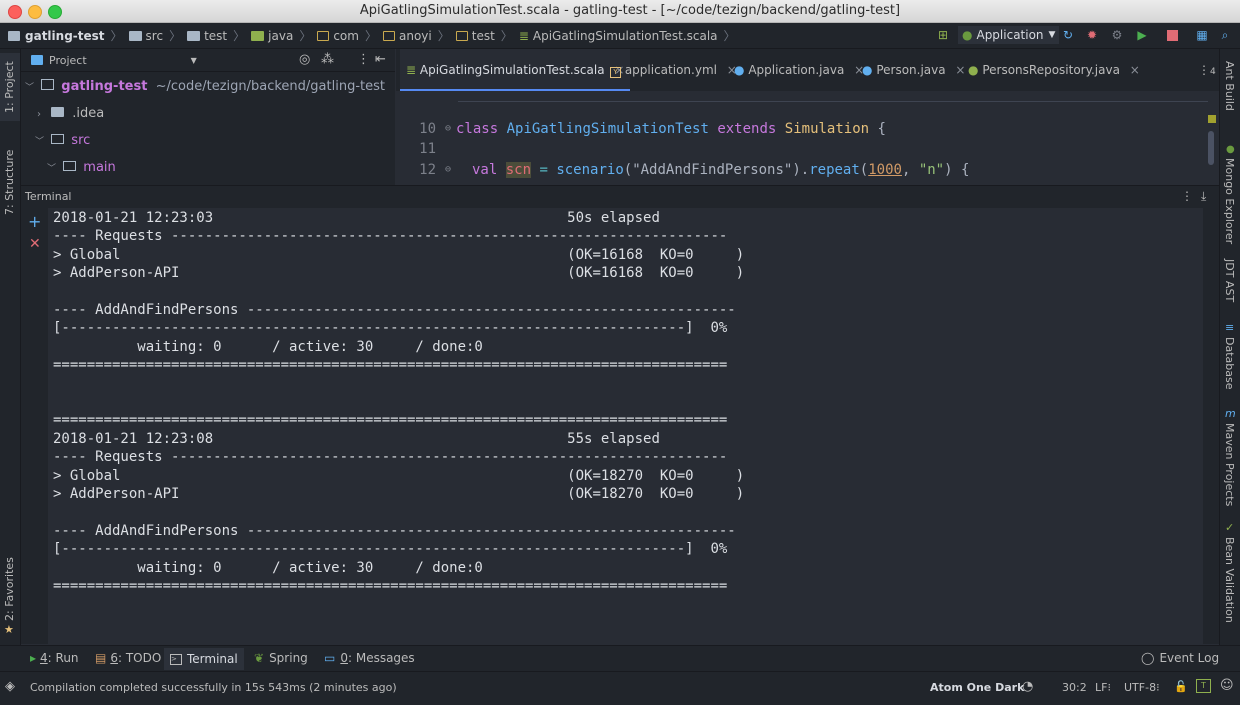 The image size is (1240, 705). Describe the element at coordinates (34, 221) in the screenshot. I see `add-session-icon: +` at that location.